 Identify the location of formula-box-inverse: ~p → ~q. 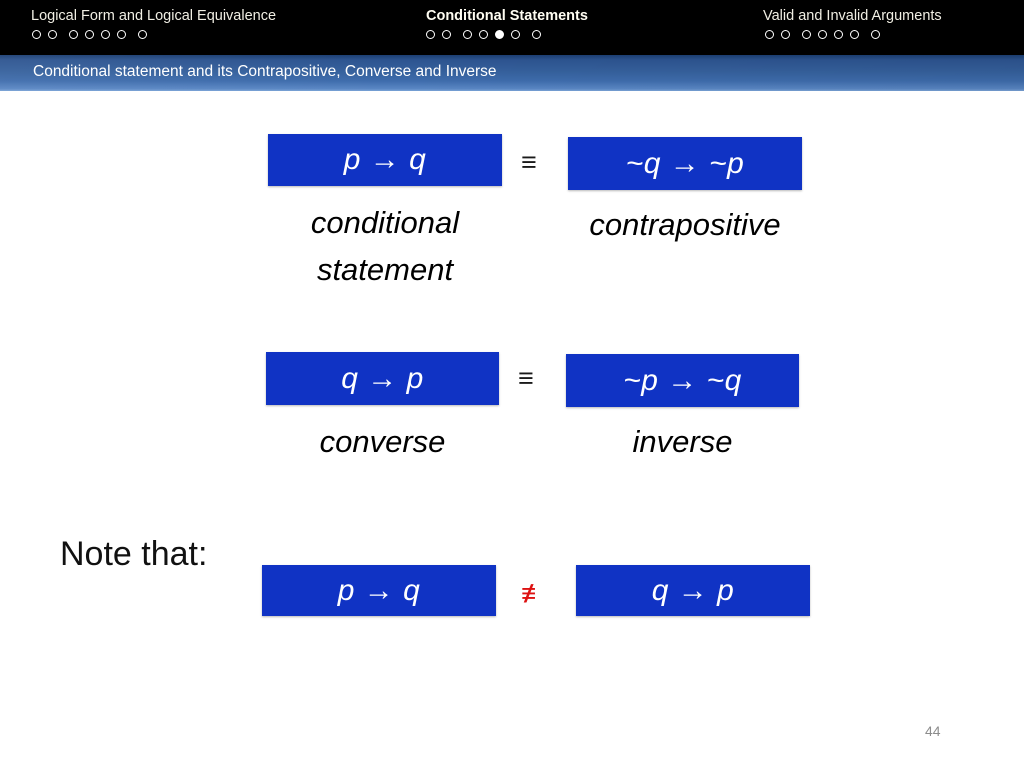
(682, 380).